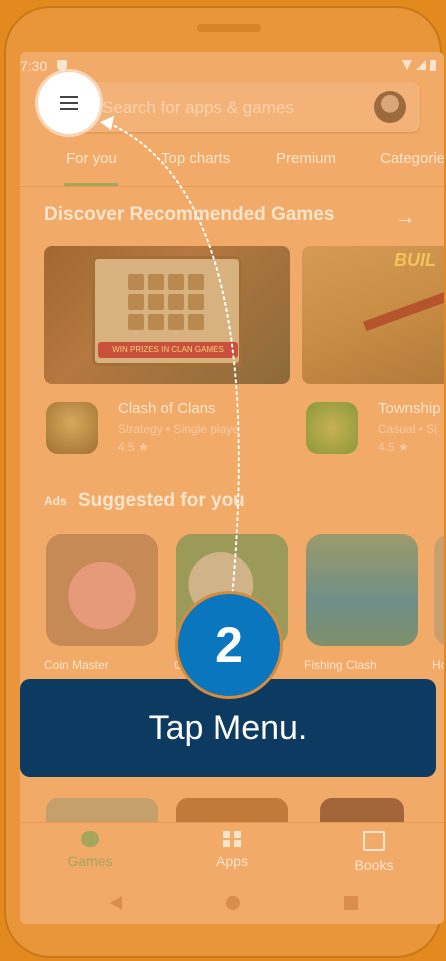 The height and width of the screenshot is (961, 446). I want to click on nav-games: Games, so click(90, 850).